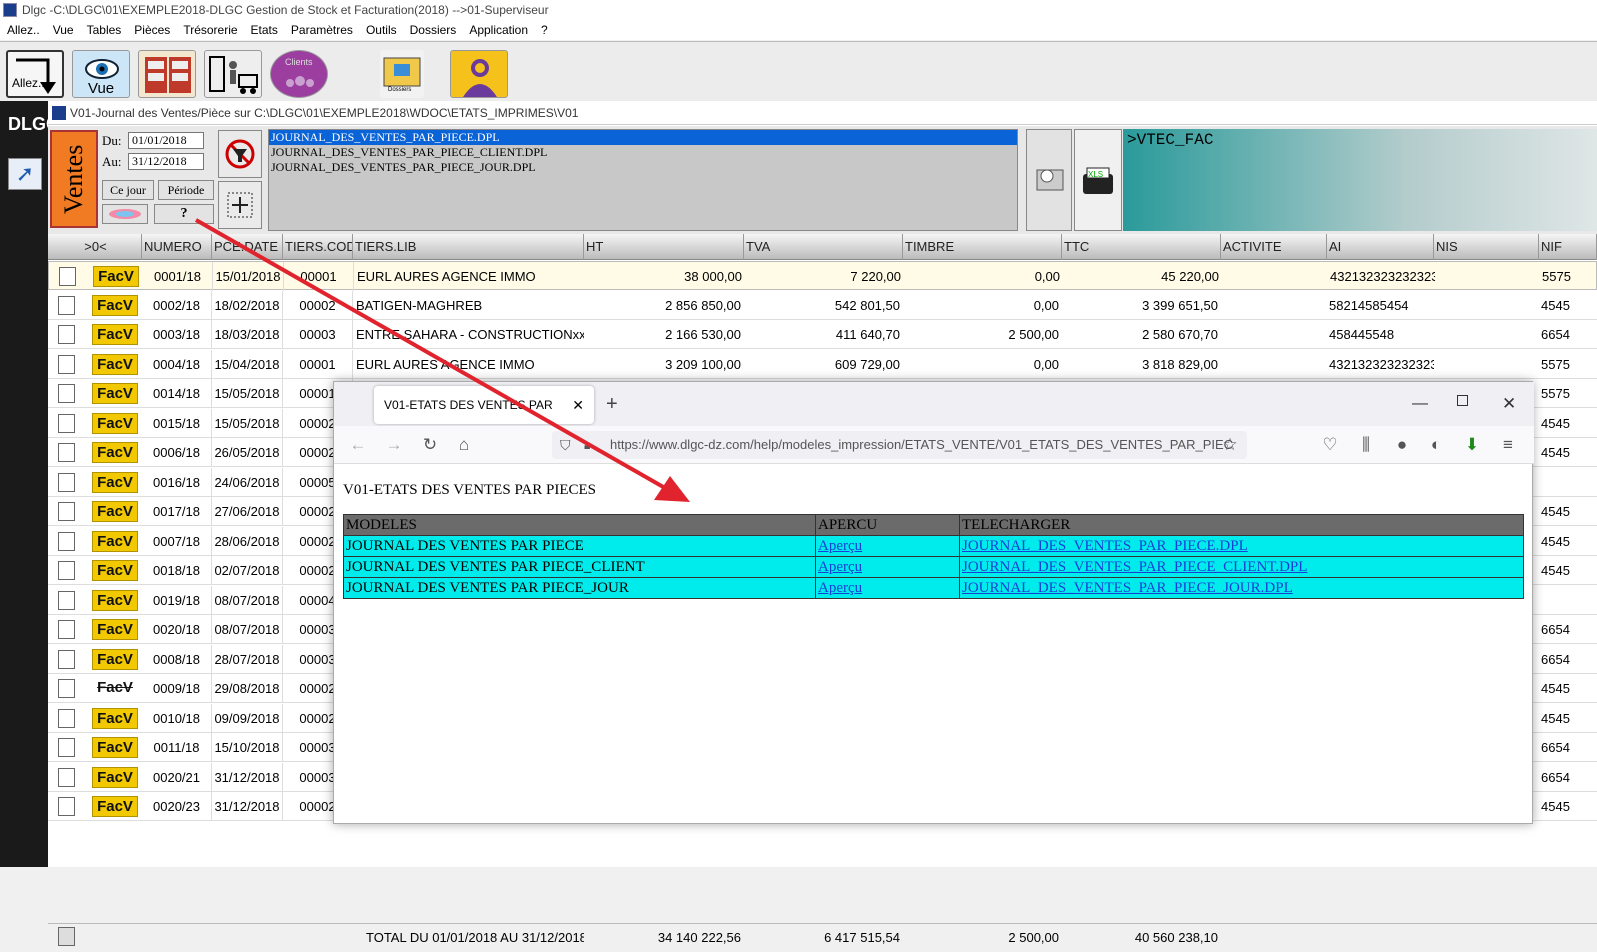 The height and width of the screenshot is (952, 1597). Describe the element at coordinates (1141, 247) in the screenshot. I see `col-ttc: TTC` at that location.